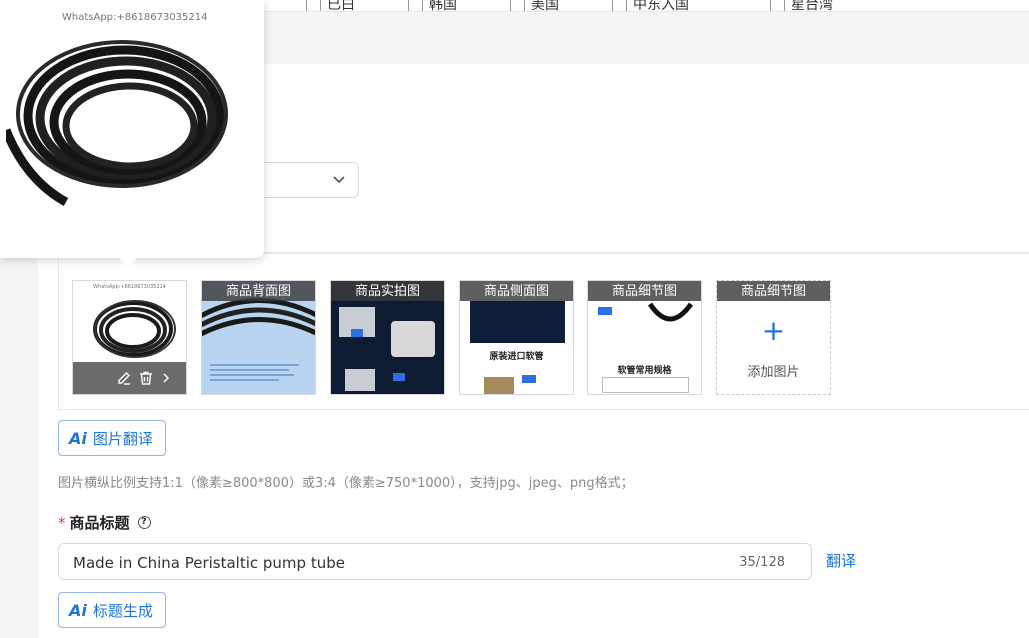 The width and height of the screenshot is (1029, 638). I want to click on trash-icon, so click(146, 378).